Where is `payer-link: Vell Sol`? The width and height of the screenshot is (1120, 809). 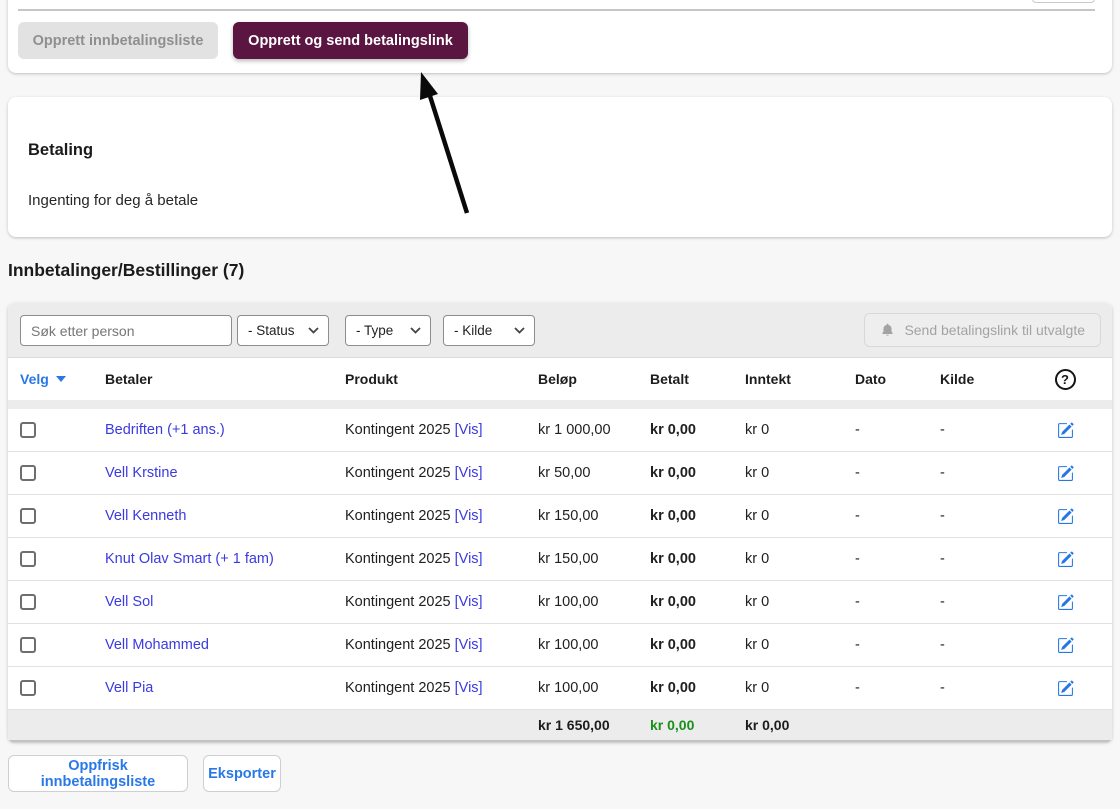 payer-link: Vell Sol is located at coordinates (129, 602).